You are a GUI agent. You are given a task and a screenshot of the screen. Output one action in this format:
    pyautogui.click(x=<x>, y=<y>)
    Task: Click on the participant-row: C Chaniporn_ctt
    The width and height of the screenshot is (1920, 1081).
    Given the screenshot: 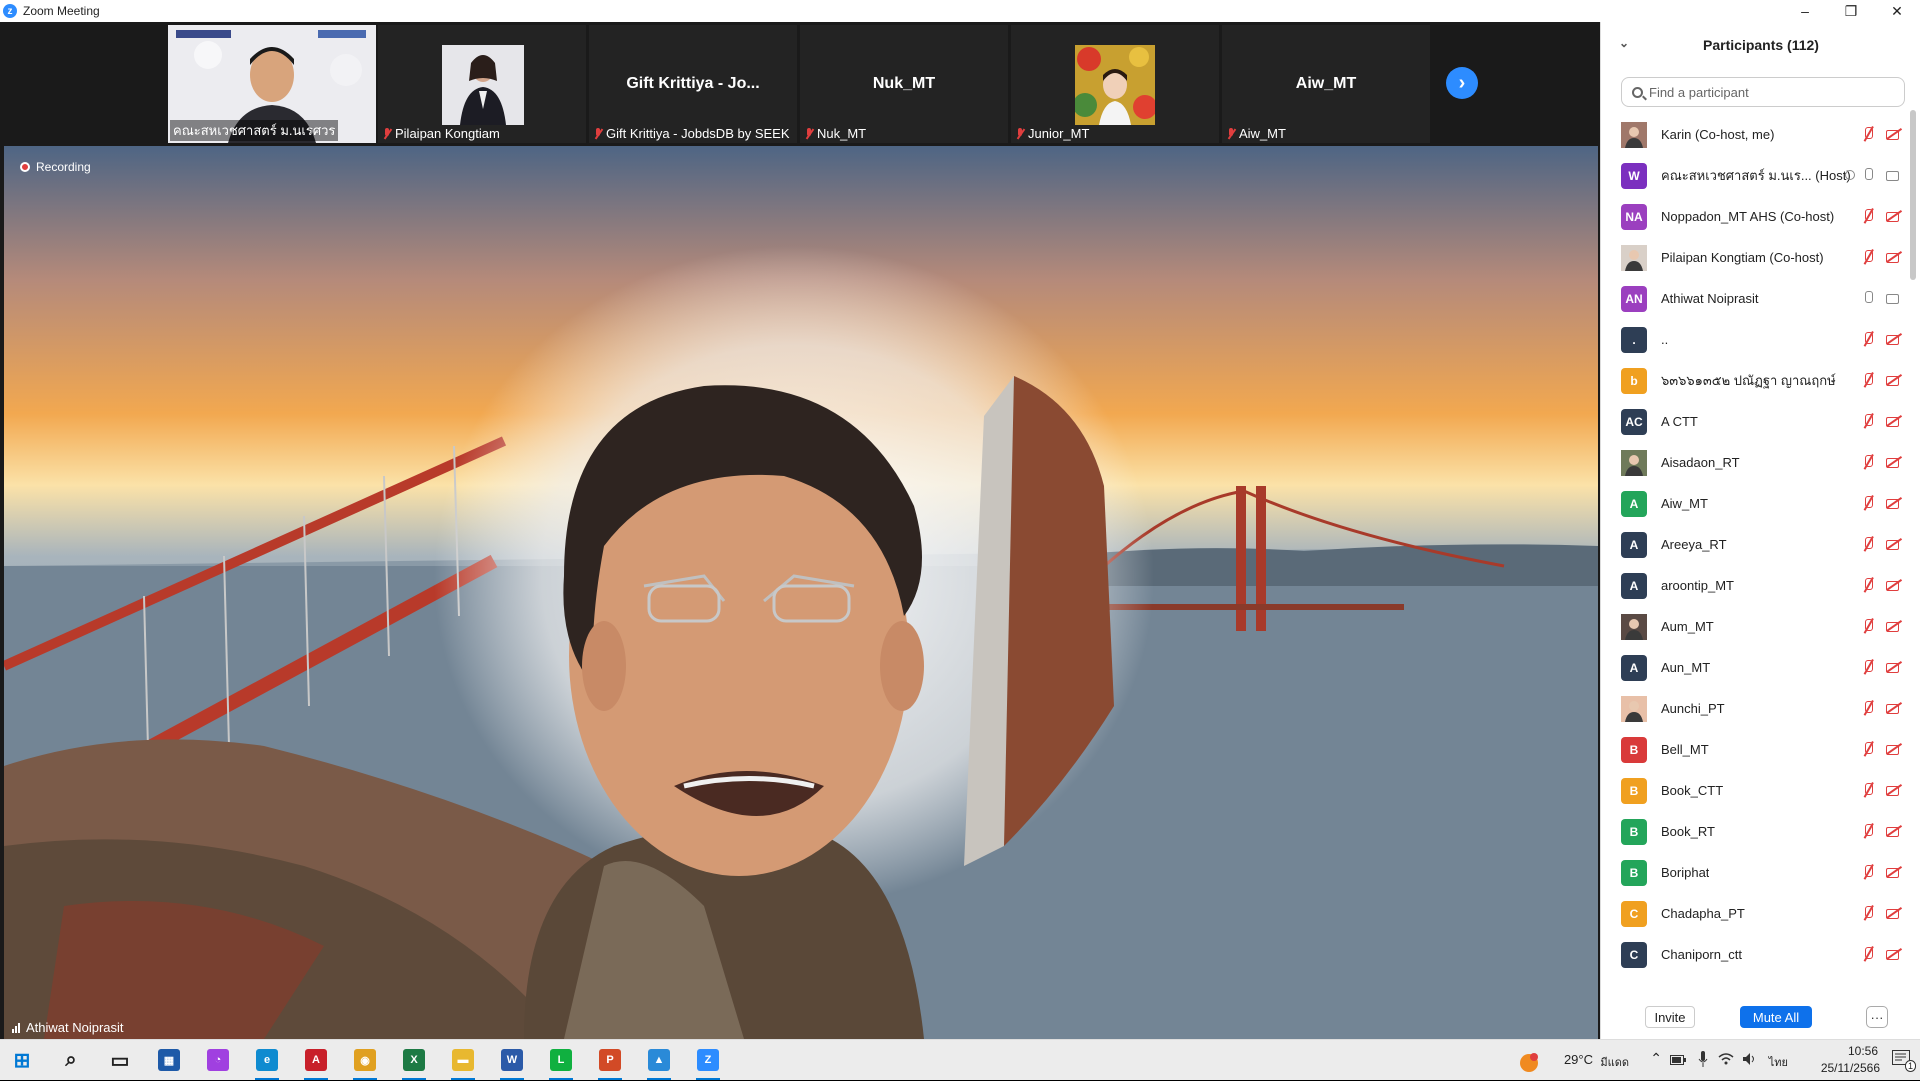 What is the action you would take?
    pyautogui.click(x=1754, y=954)
    